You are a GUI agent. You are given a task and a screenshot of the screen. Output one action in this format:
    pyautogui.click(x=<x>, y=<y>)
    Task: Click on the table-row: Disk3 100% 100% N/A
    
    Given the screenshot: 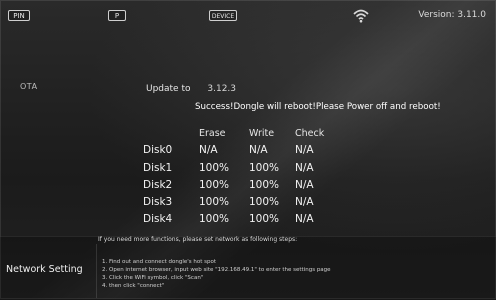 What is the action you would take?
    pyautogui.click(x=263, y=204)
    